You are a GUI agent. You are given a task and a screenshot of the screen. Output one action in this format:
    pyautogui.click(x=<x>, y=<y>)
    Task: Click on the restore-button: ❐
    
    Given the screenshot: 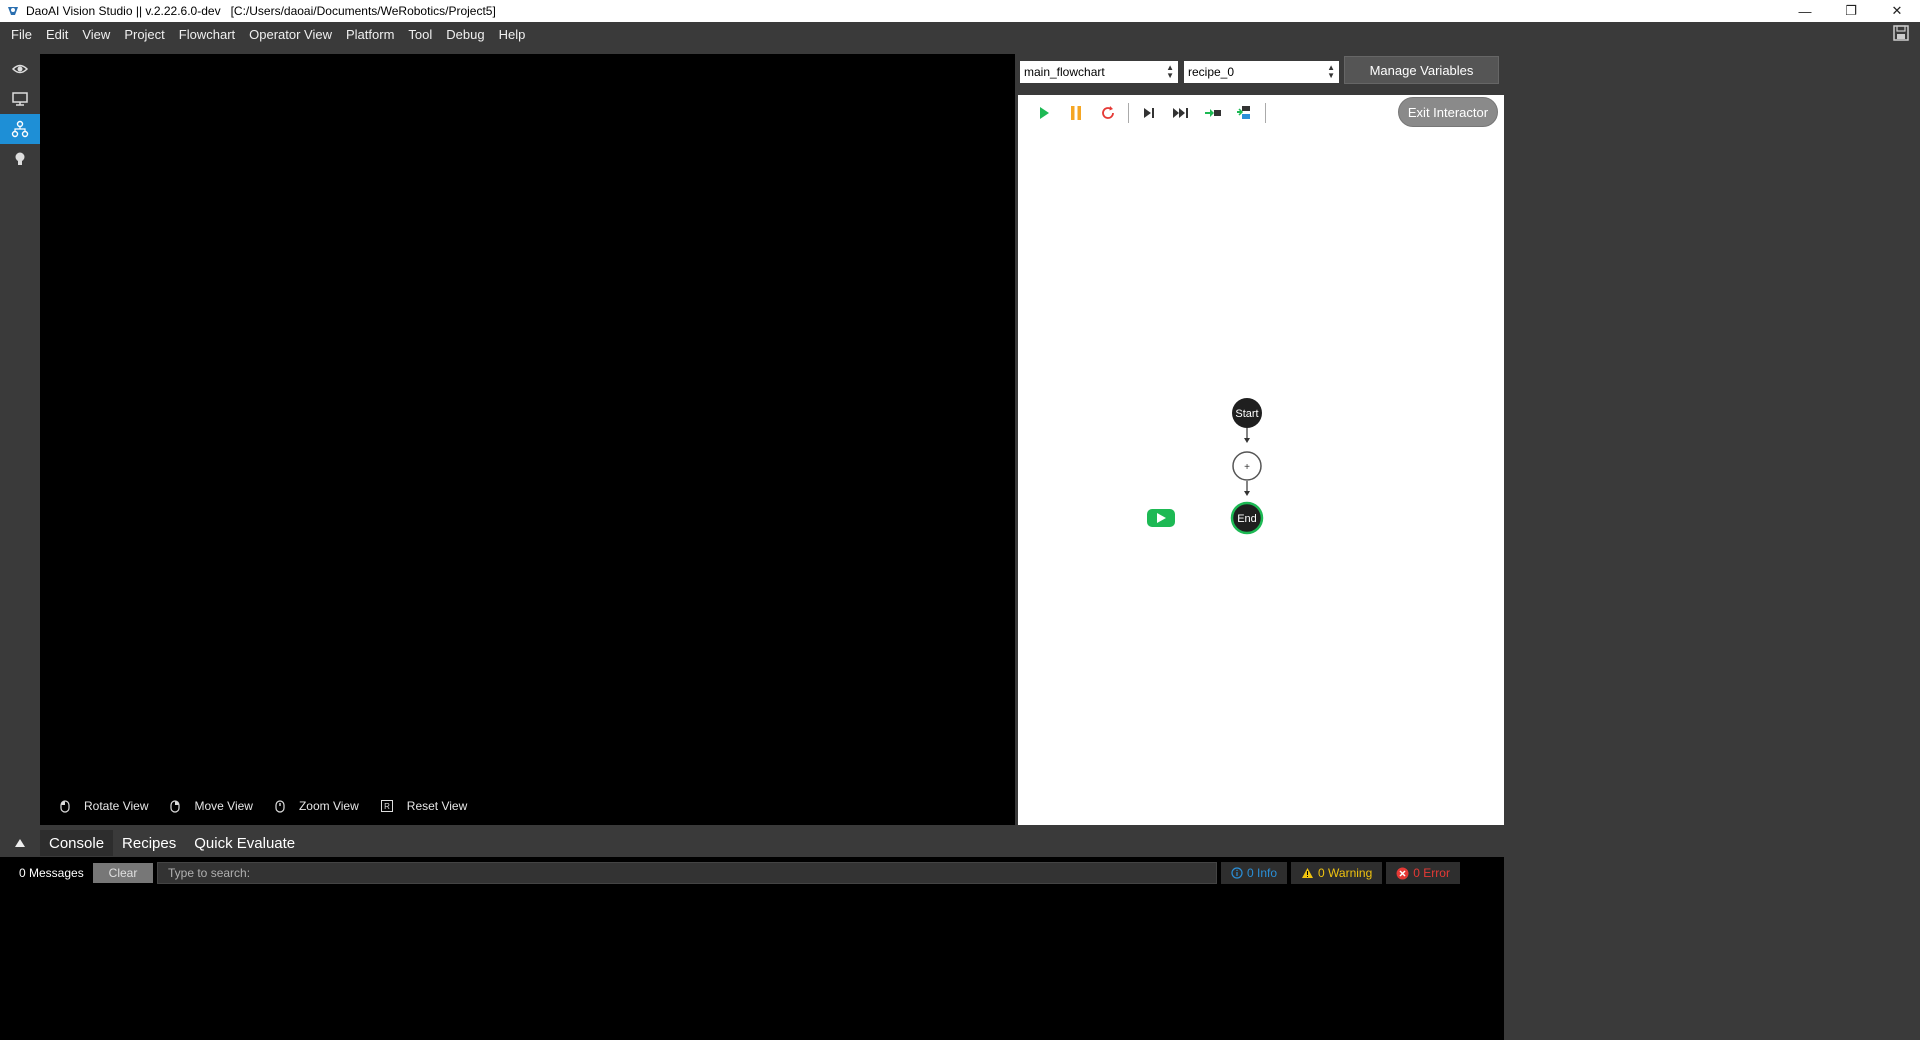 What is the action you would take?
    pyautogui.click(x=1851, y=11)
    